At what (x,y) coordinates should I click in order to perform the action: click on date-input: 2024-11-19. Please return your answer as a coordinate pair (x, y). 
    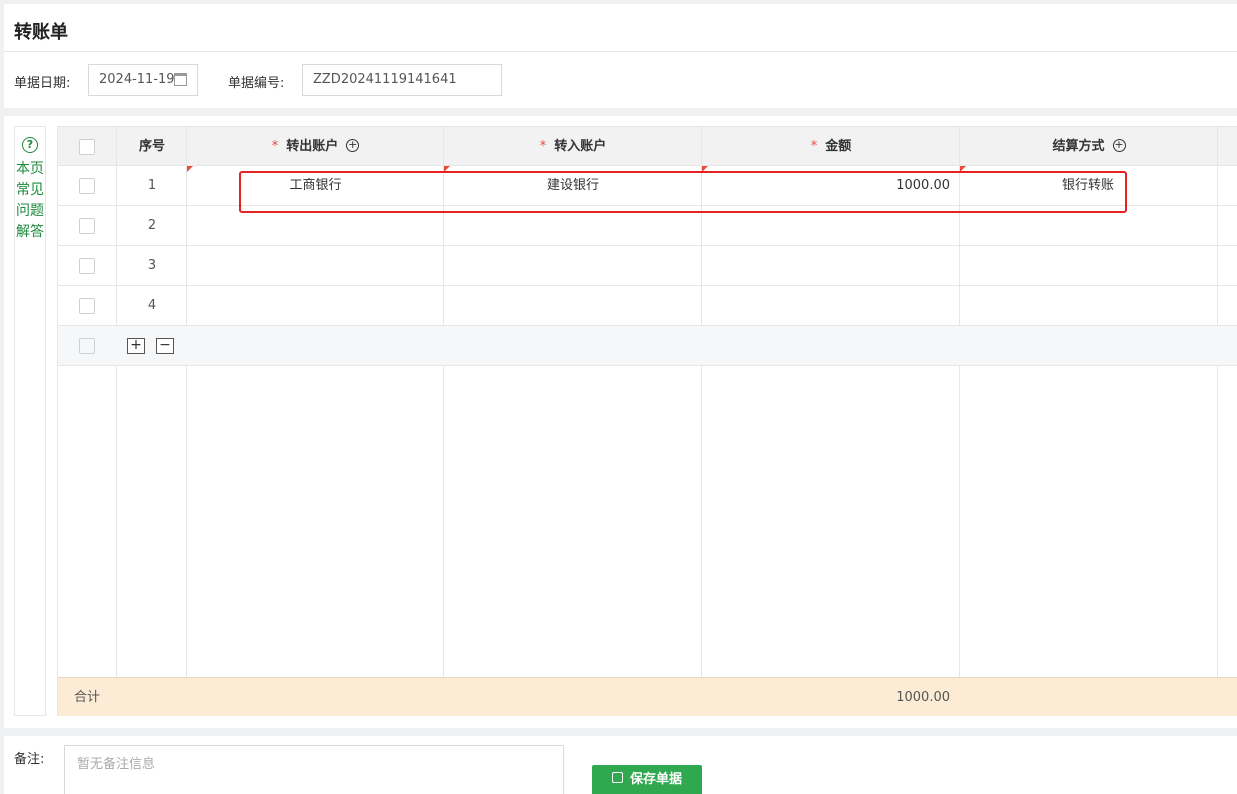
    Looking at the image, I should click on (143, 80).